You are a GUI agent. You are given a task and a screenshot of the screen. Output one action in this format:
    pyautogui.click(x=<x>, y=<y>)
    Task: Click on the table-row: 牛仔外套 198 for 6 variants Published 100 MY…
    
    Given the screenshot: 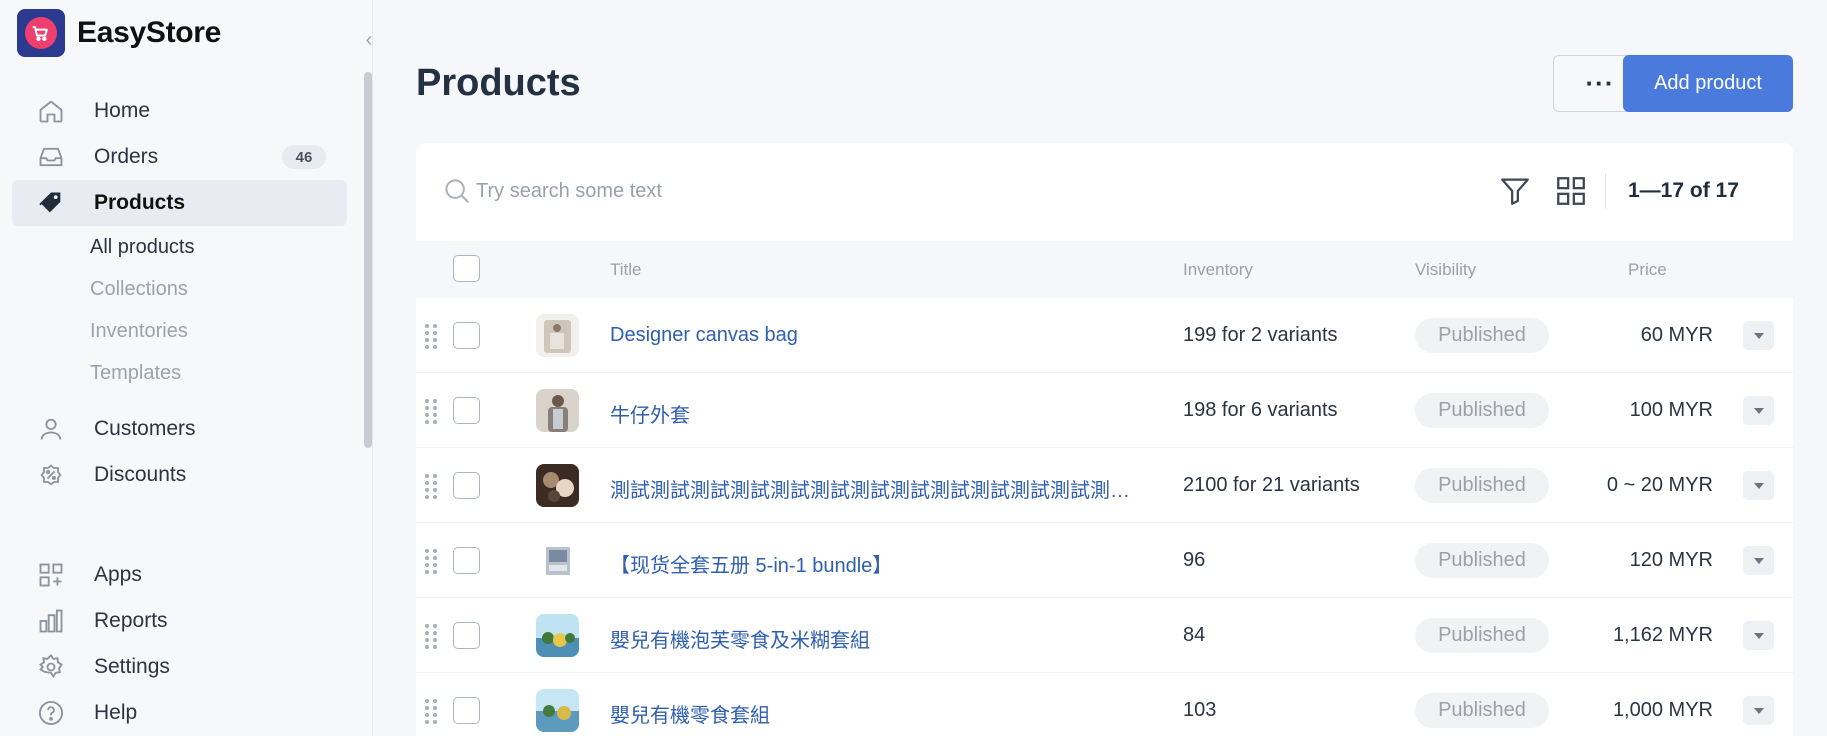 What is the action you would take?
    pyautogui.click(x=1104, y=410)
    